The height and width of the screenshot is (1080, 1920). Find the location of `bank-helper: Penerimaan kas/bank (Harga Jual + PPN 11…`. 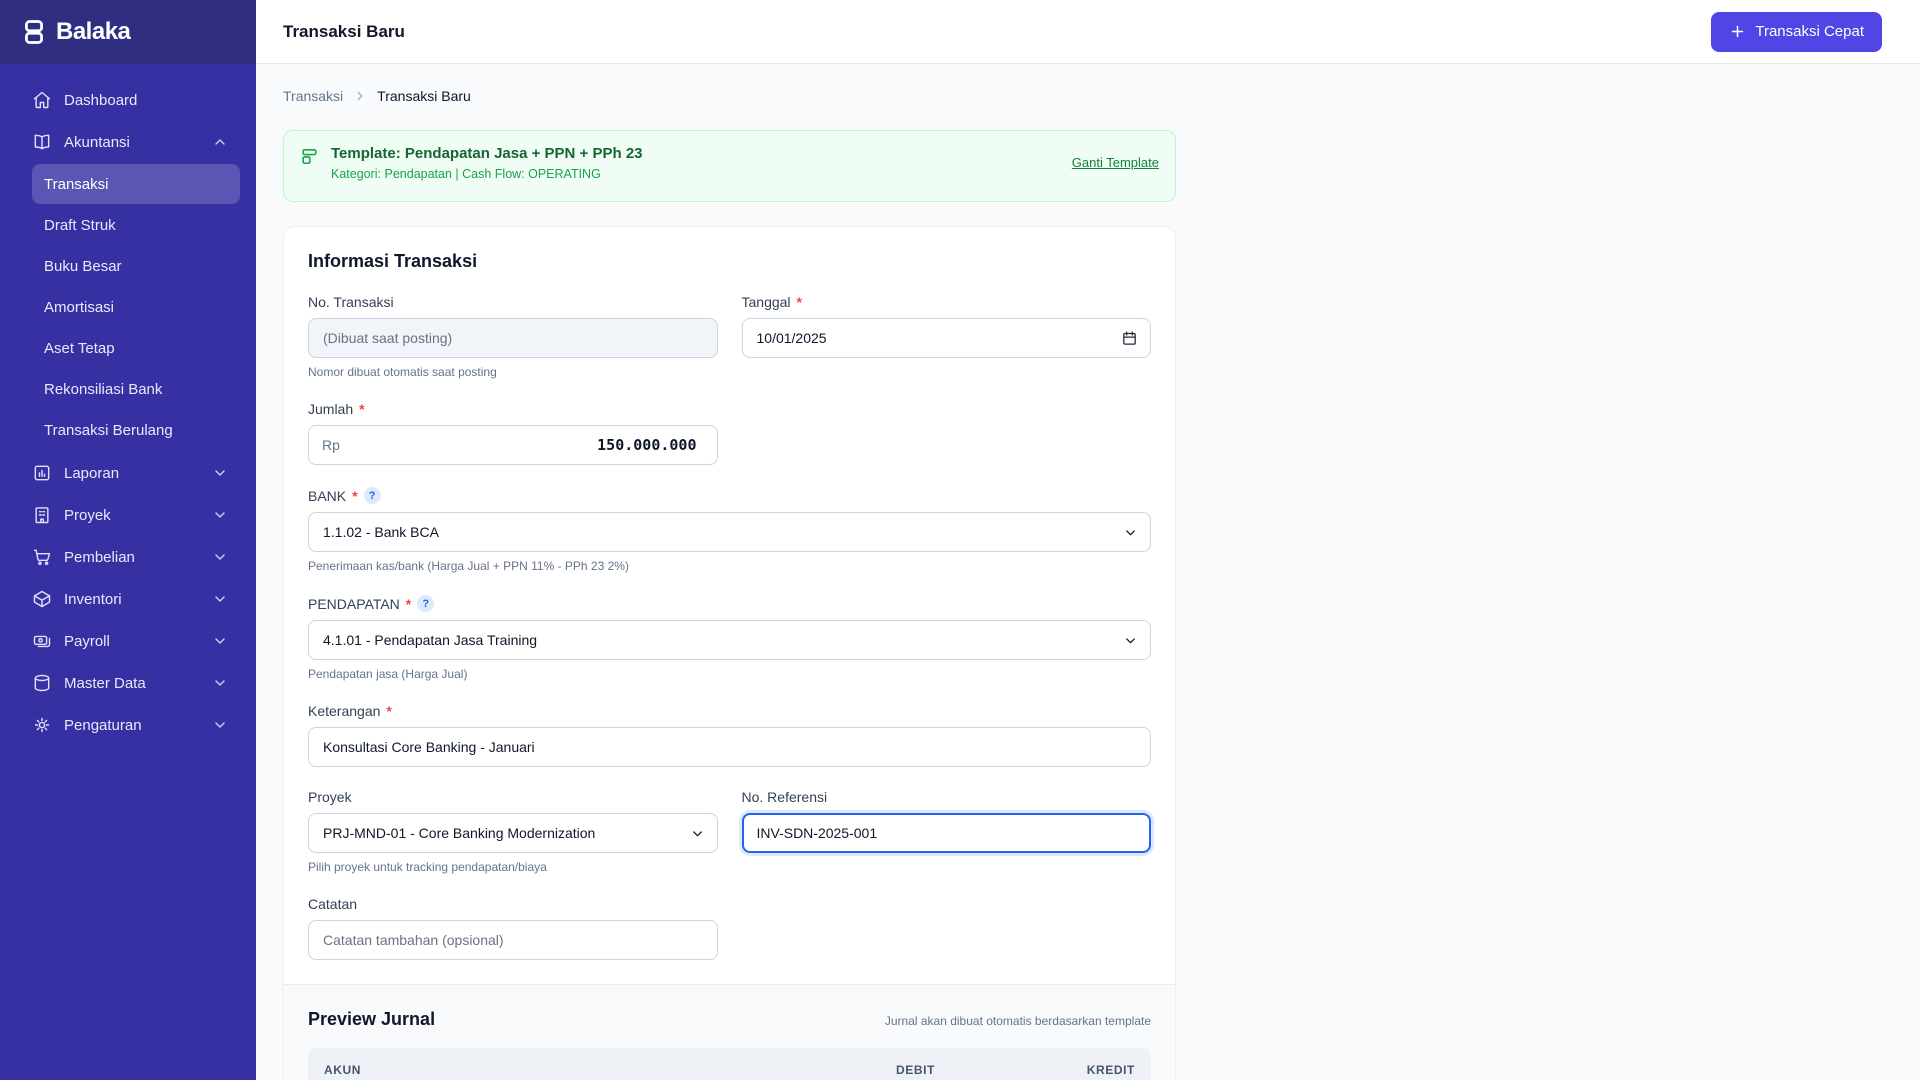

bank-helper: Penerimaan kas/bank (Harga Jual + PPN 11… is located at coordinates (468, 566).